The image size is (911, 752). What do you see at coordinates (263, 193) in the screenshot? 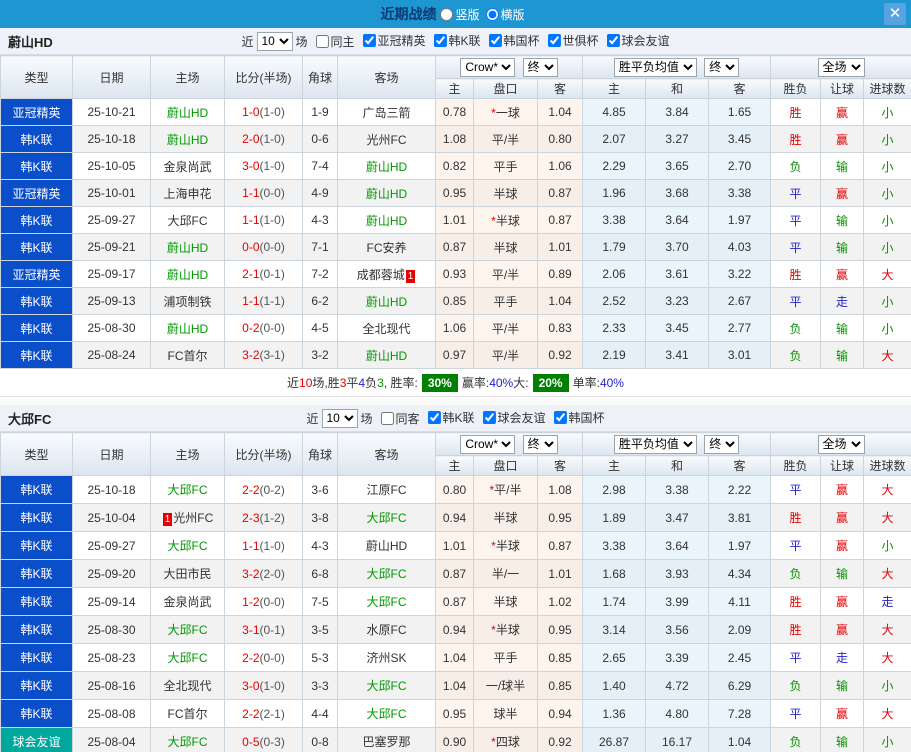
I see `match-score: 1-1(0-0)` at bounding box center [263, 193].